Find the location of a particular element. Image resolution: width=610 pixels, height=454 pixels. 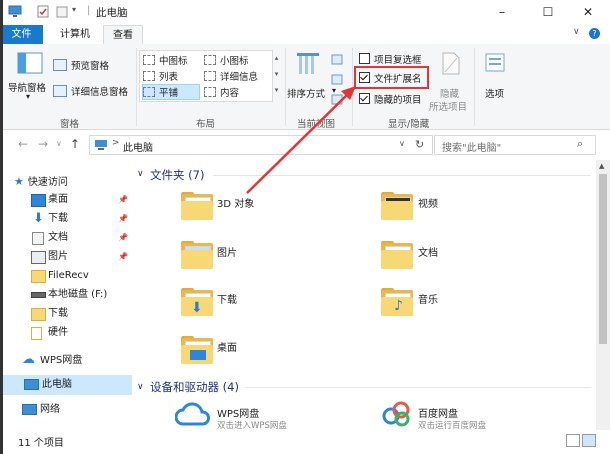

tab-computer: 计算机 is located at coordinates (75, 34).